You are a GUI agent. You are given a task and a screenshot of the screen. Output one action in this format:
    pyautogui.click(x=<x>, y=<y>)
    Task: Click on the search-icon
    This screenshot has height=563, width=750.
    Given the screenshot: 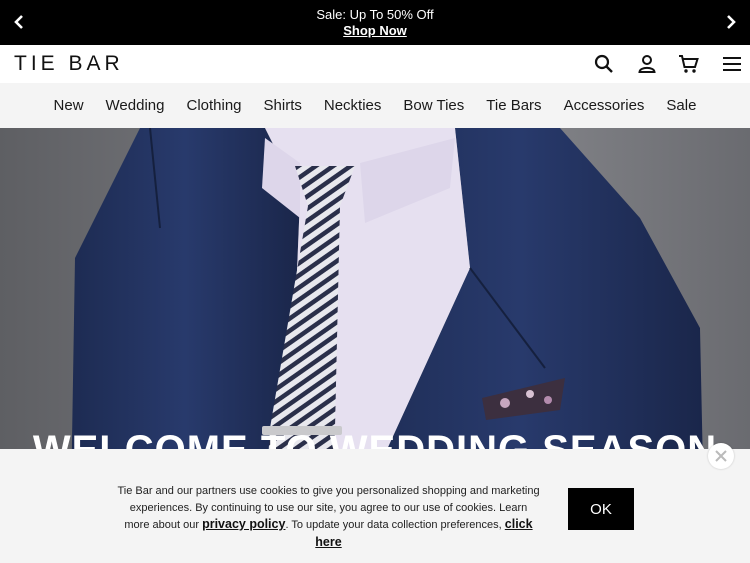 What is the action you would take?
    pyautogui.click(x=603, y=63)
    